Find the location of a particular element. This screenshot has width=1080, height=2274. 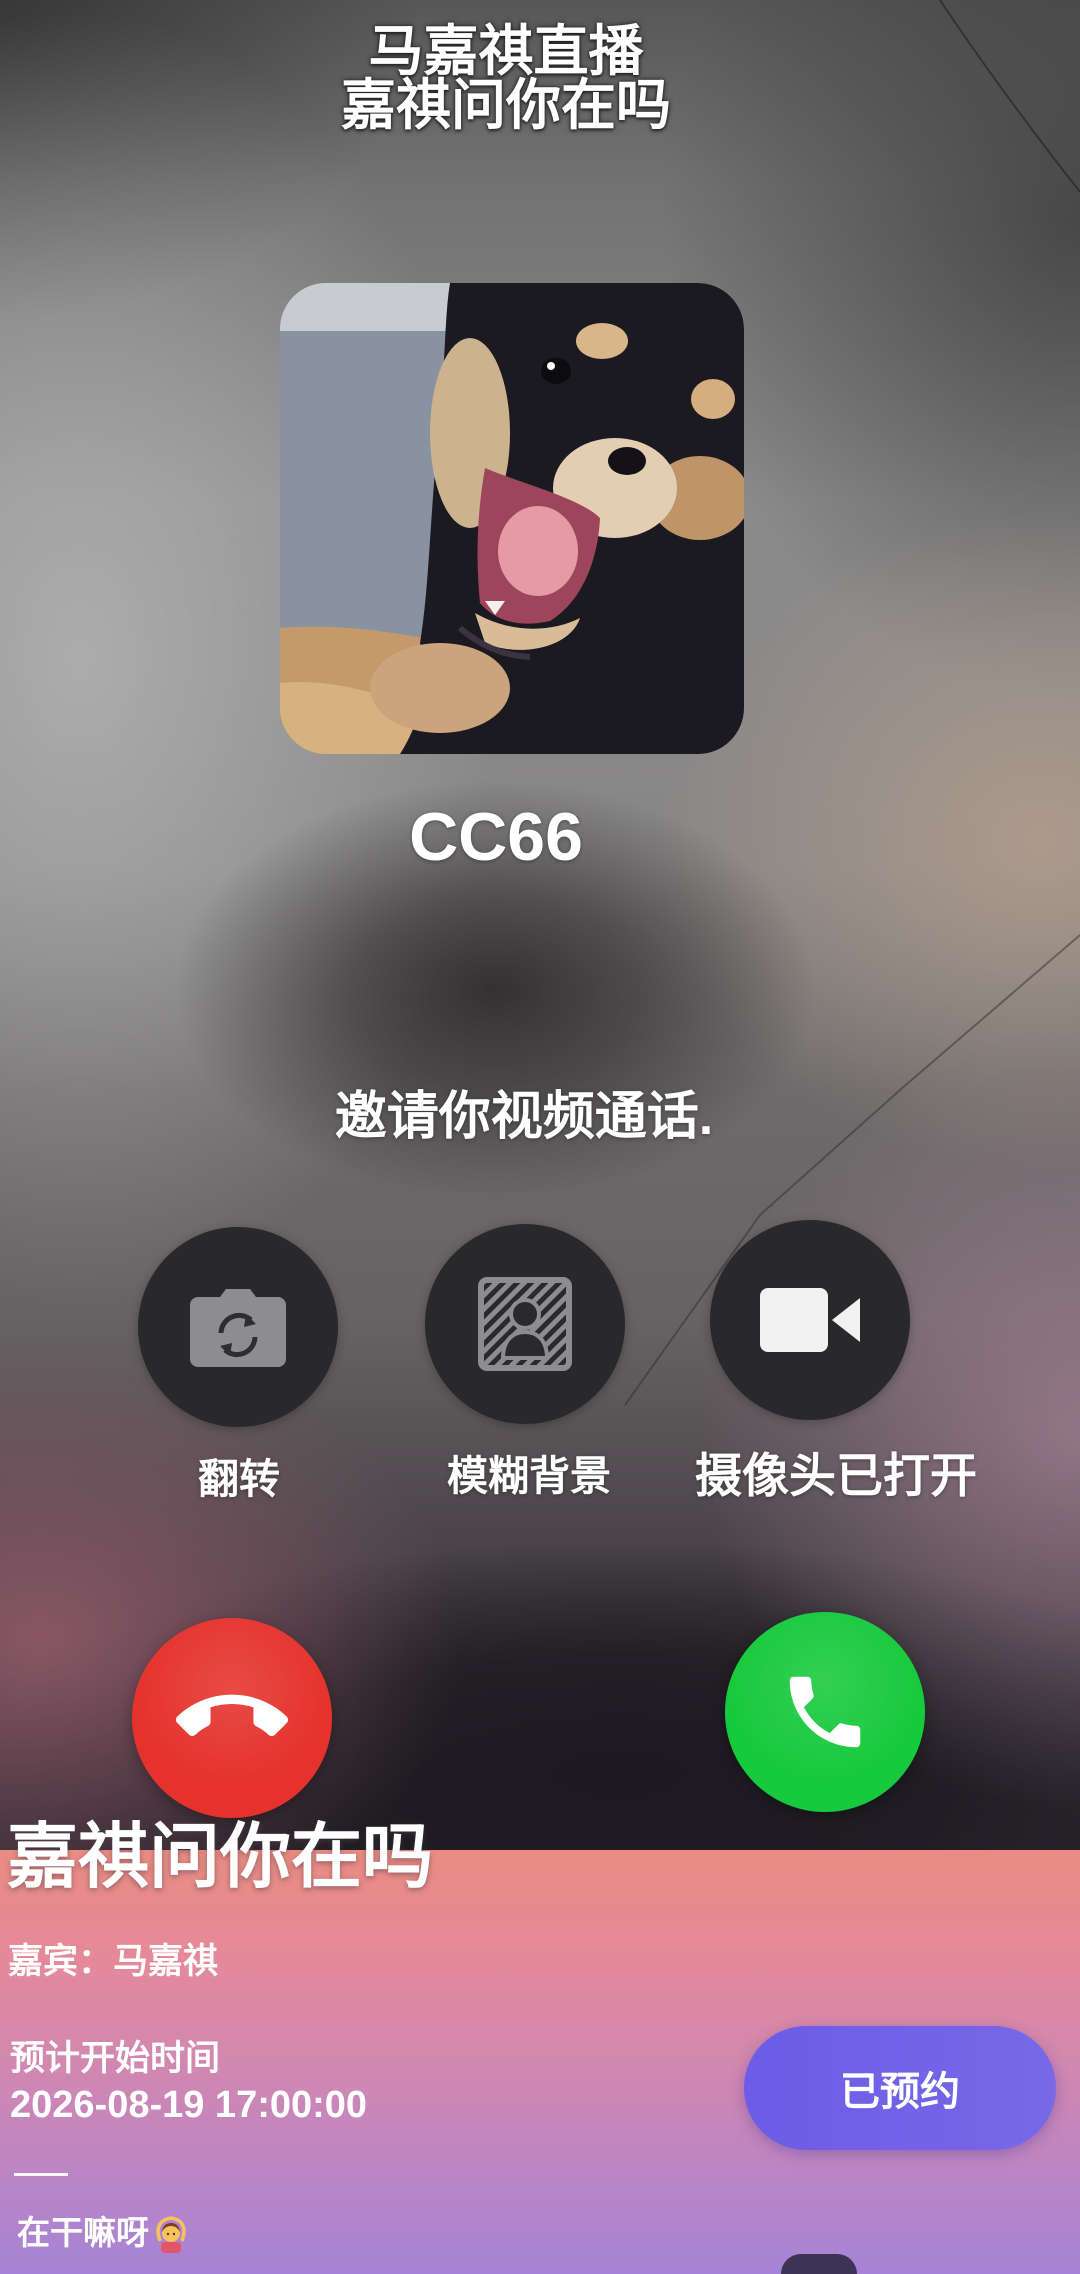

invite-message: 邀请你视频通话. is located at coordinates (524, 1117).